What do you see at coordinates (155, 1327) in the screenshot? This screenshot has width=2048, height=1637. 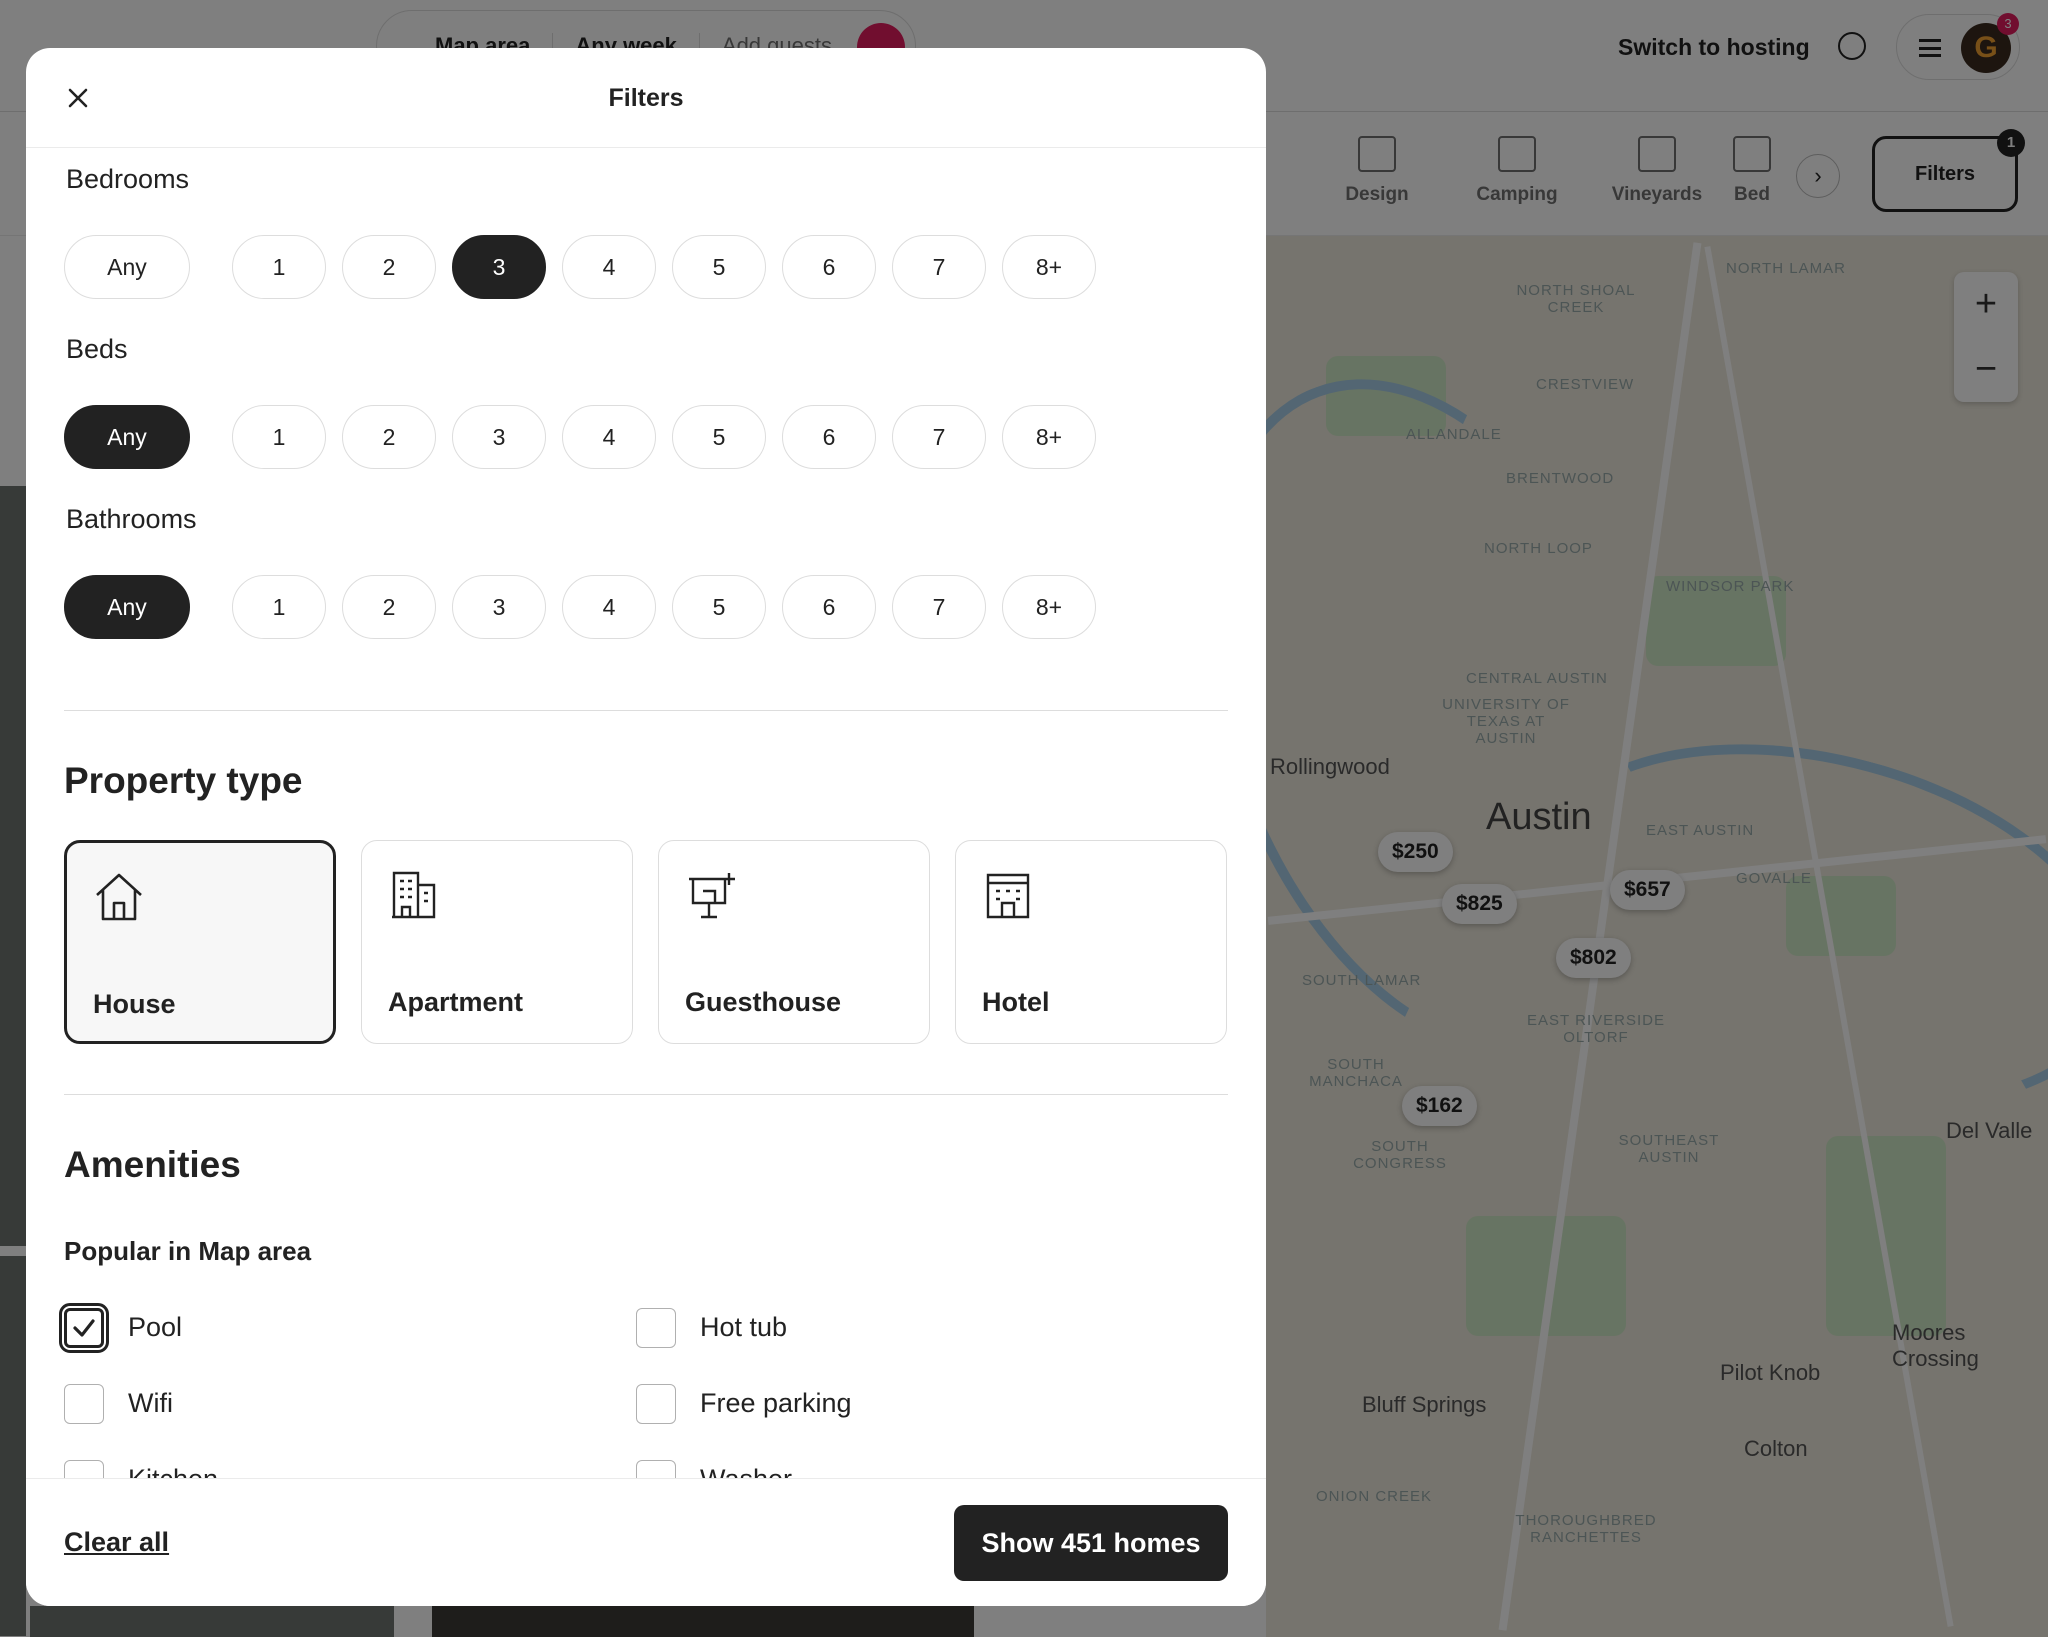 I see `amenity-label: Pool` at bounding box center [155, 1327].